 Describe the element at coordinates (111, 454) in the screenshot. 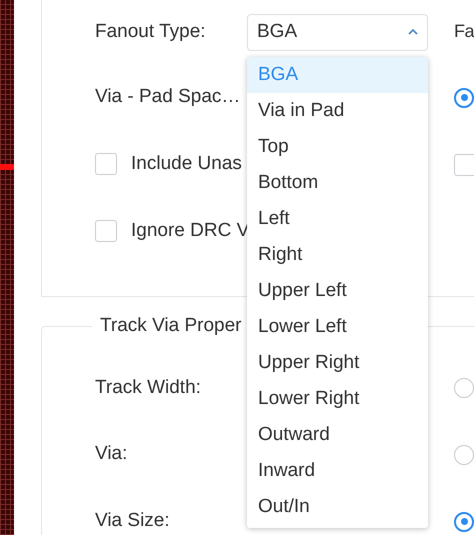

I see `field-label: Via:` at that location.